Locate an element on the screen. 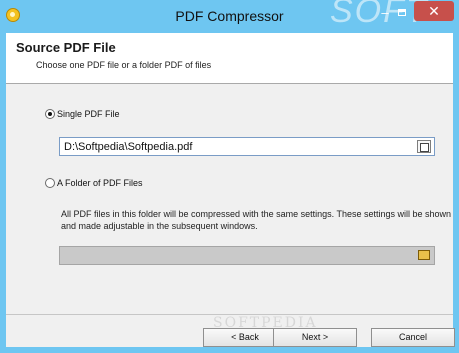  maximize-button is located at coordinates (403, 13).